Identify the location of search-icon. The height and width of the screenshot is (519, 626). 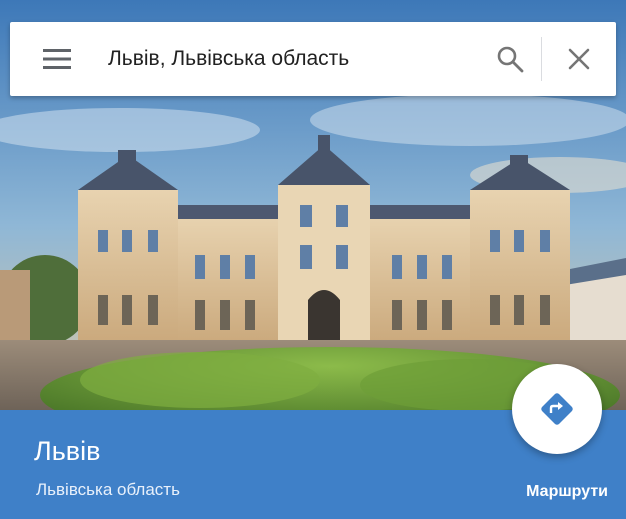
(510, 59).